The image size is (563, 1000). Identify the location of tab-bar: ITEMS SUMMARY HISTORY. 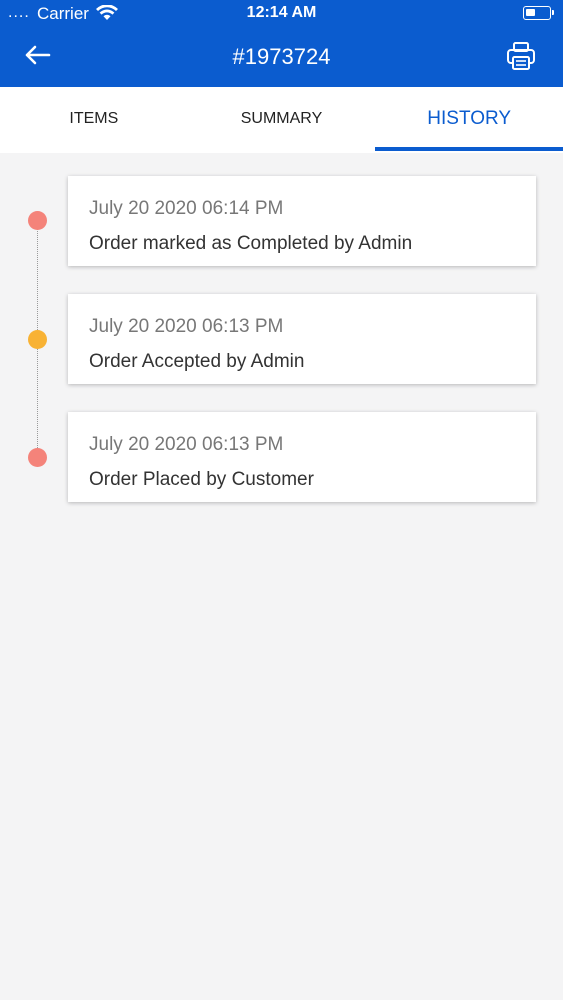
(281, 120).